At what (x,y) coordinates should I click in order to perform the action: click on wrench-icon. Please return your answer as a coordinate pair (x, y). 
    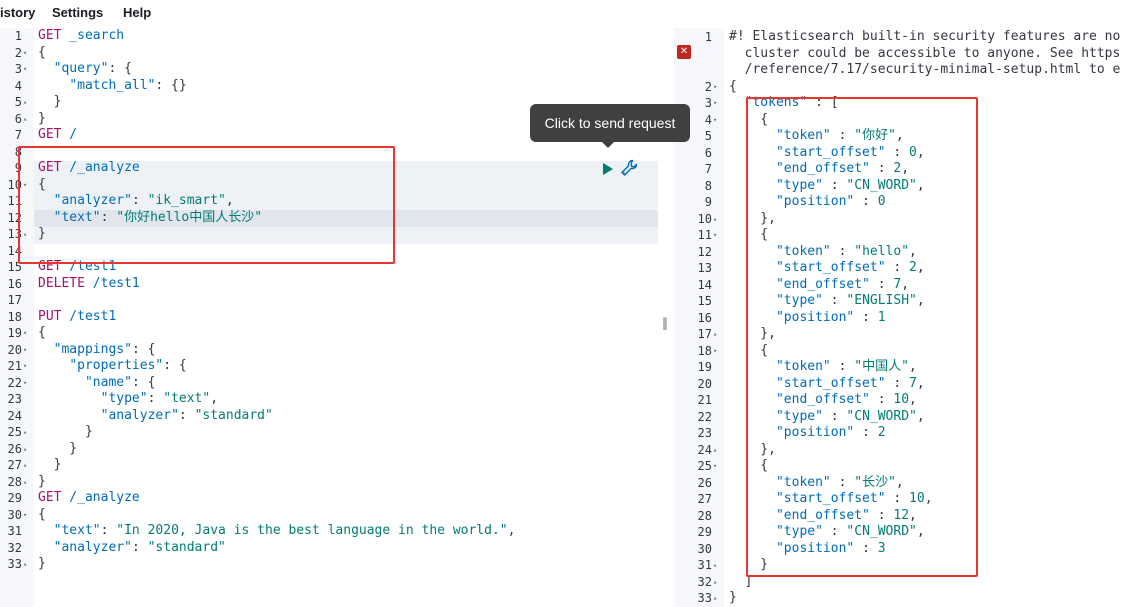
    Looking at the image, I should click on (629, 168).